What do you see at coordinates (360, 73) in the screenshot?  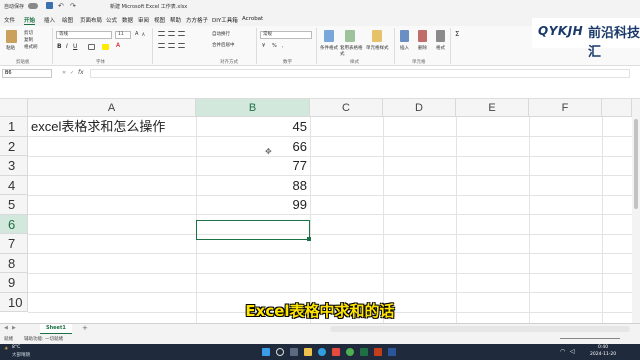 I see `formula-input` at bounding box center [360, 73].